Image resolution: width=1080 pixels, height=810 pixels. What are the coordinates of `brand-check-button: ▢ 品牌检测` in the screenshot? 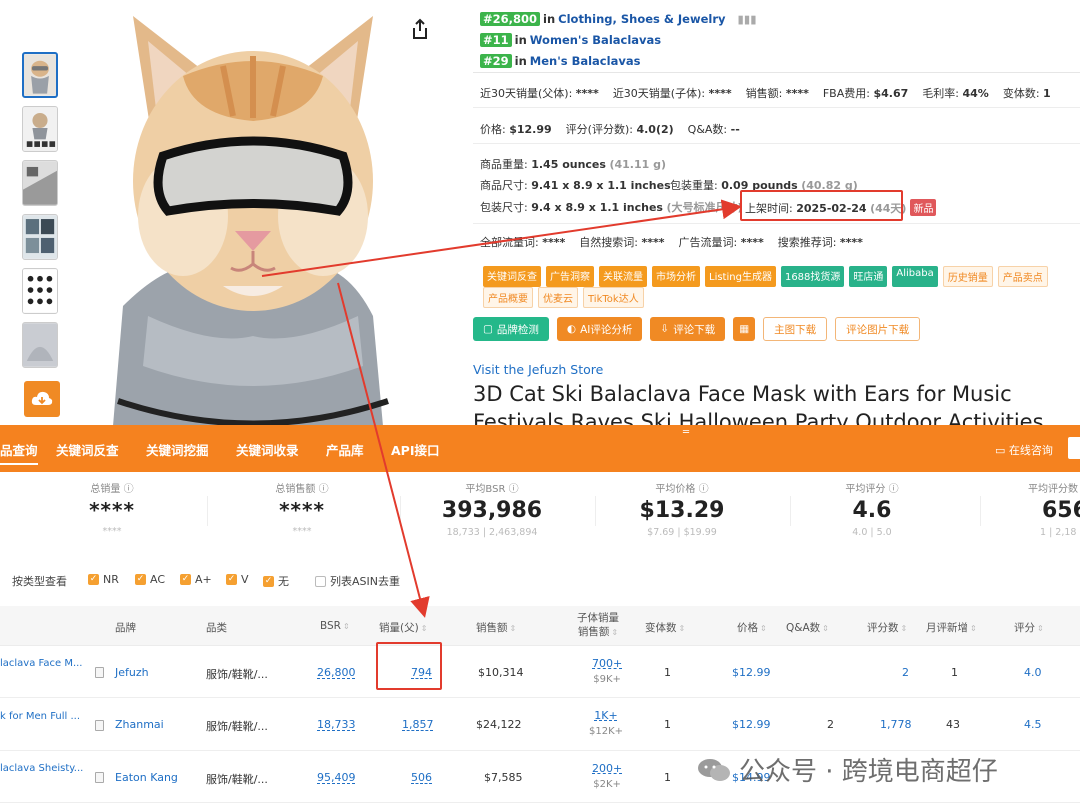 It's located at (511, 329).